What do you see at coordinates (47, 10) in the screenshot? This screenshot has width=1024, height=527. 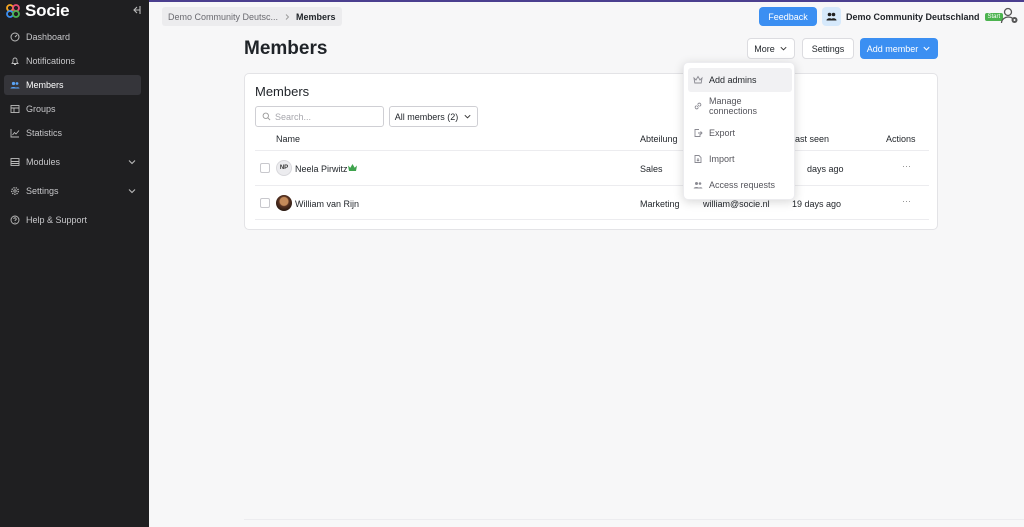 I see `app-name: Socie` at bounding box center [47, 10].